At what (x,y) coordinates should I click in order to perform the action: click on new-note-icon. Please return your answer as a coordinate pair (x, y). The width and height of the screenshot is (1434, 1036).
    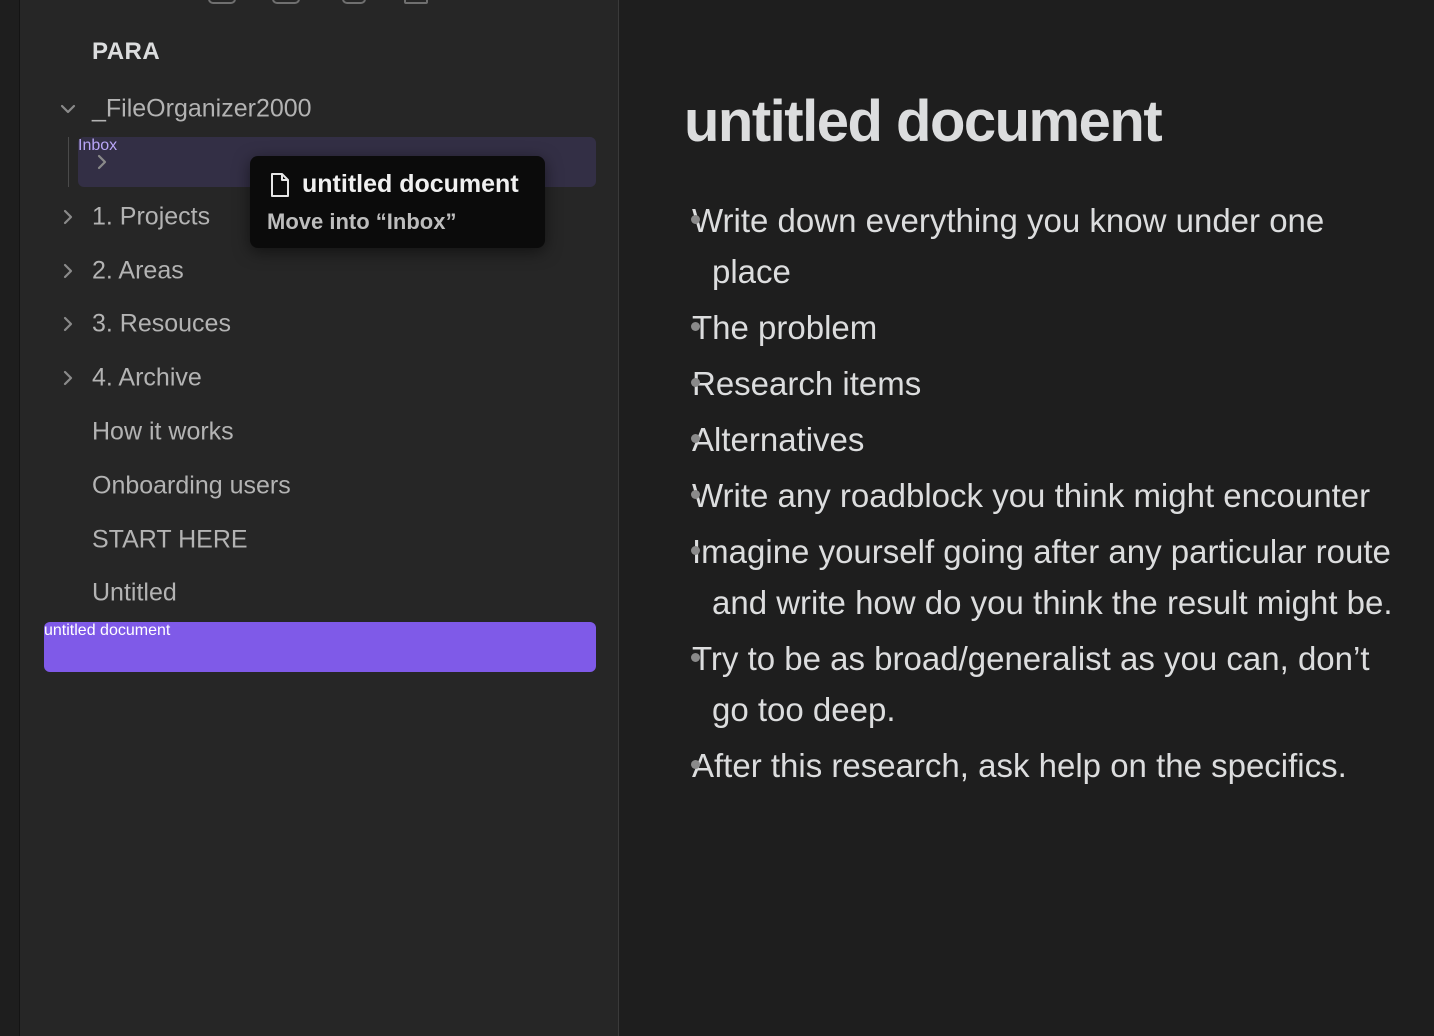
    Looking at the image, I should click on (222, 2).